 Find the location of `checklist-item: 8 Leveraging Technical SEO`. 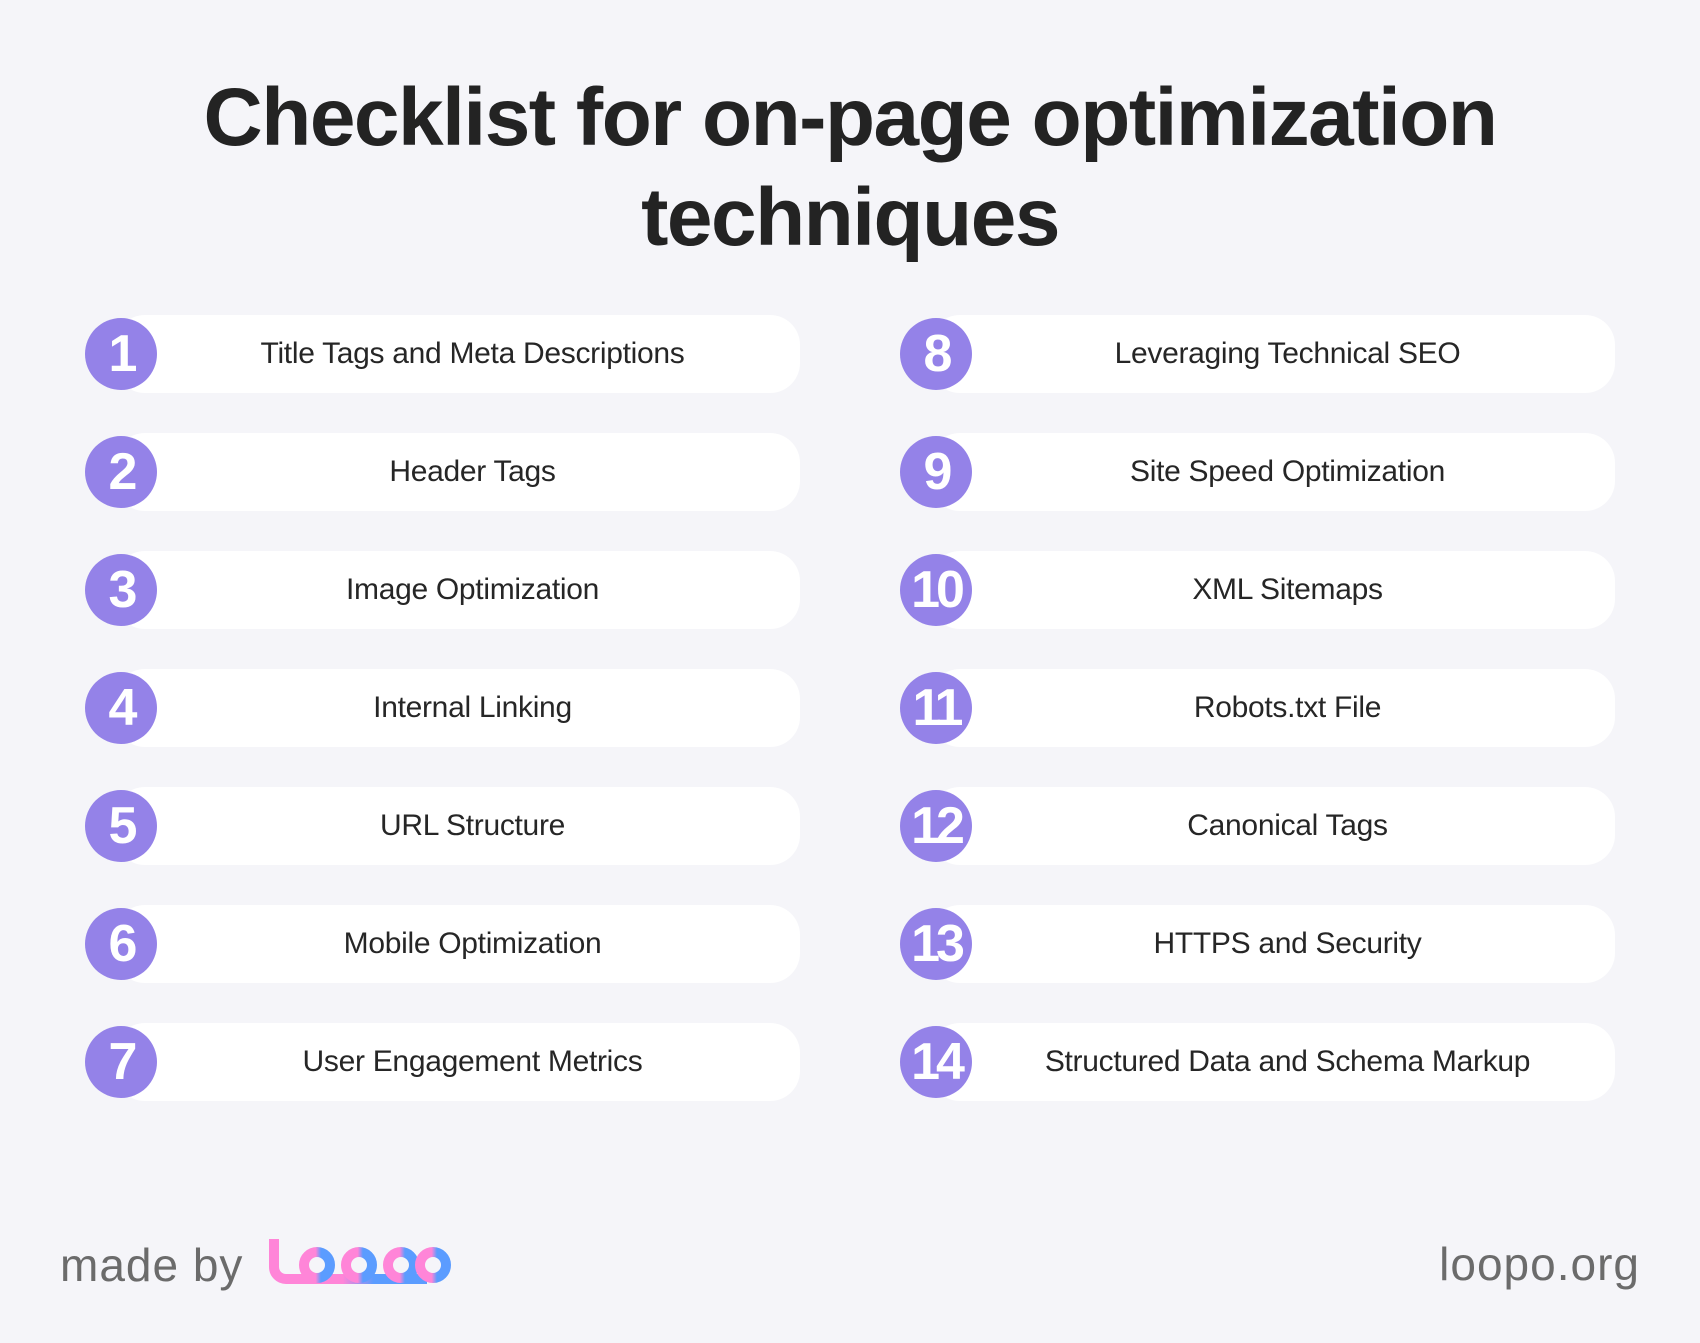

checklist-item: 8 Leveraging Technical SEO is located at coordinates (1257, 354).